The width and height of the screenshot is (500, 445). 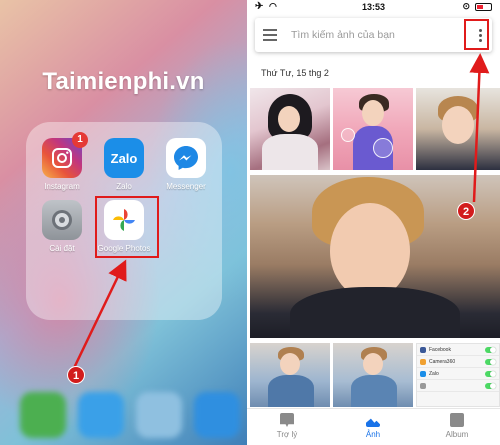 I want to click on screenshot-thumbnail: Facebook Camera360 Zalo, so click(x=458, y=375).